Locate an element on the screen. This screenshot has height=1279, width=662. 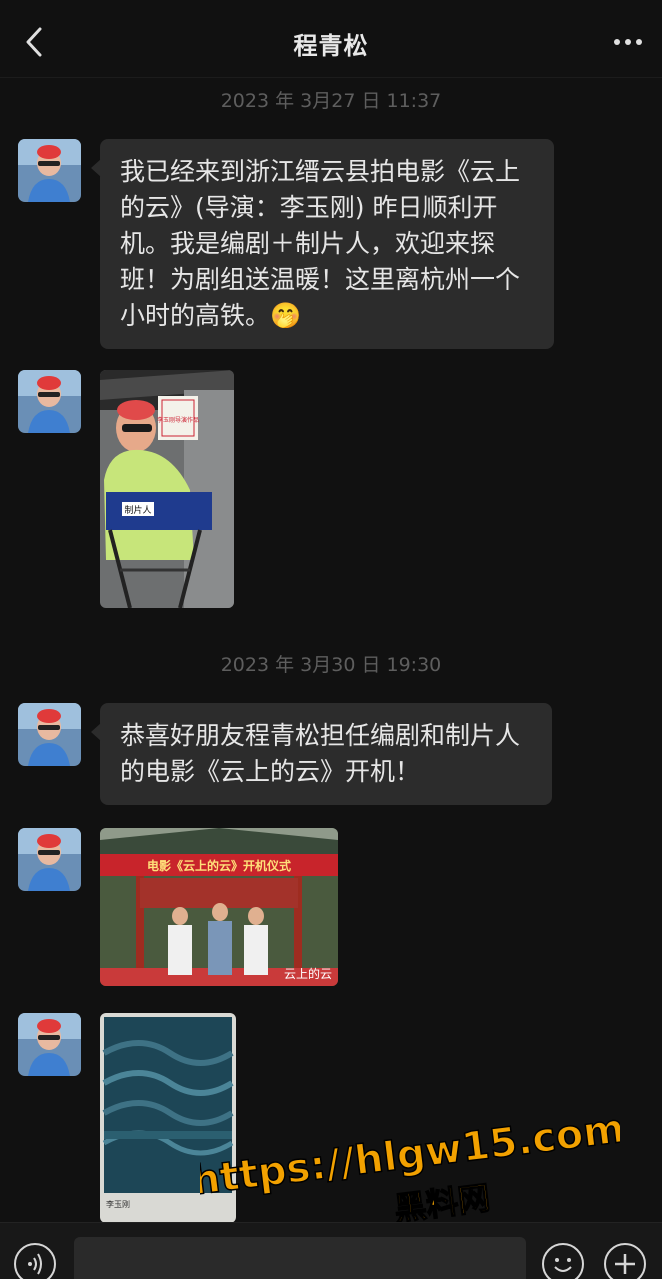
photo-director-chair: 李玉刚导演作品 制片人 is located at coordinates (167, 489).